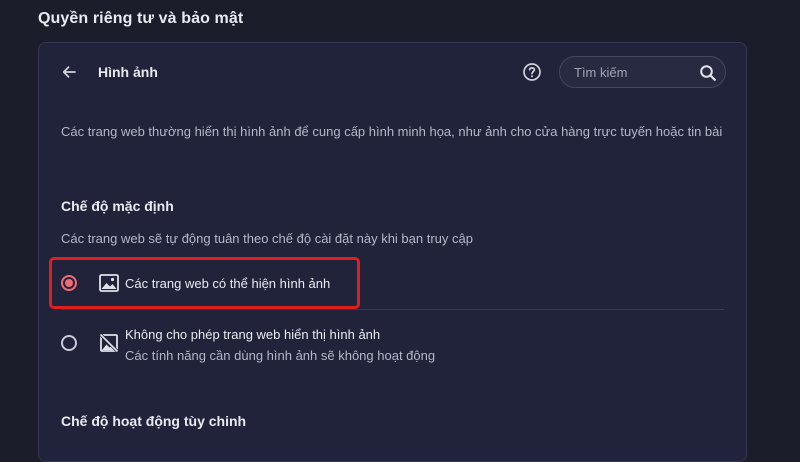  I want to click on help-button, so click(532, 72).